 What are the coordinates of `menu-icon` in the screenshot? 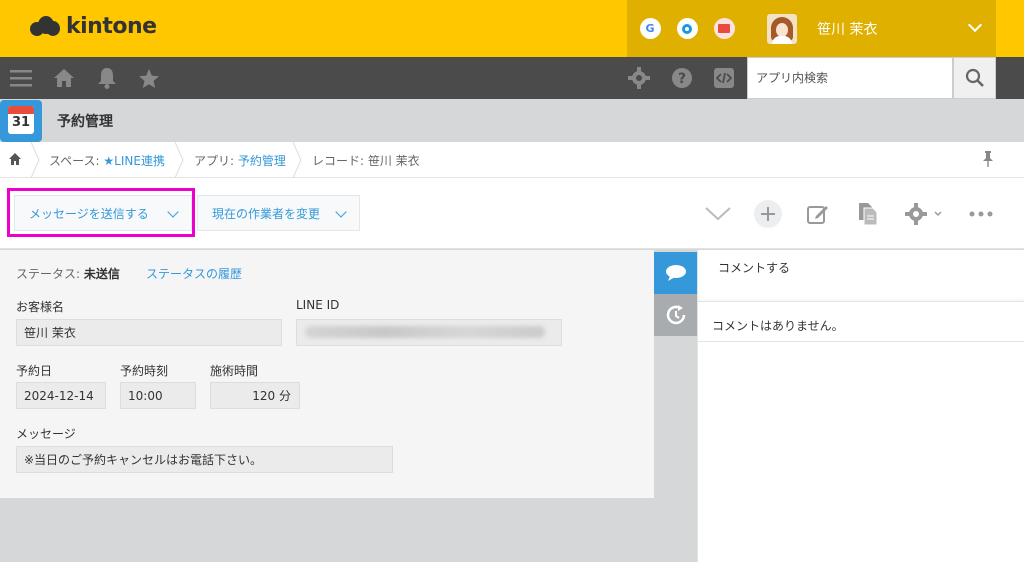 It's located at (21, 78).